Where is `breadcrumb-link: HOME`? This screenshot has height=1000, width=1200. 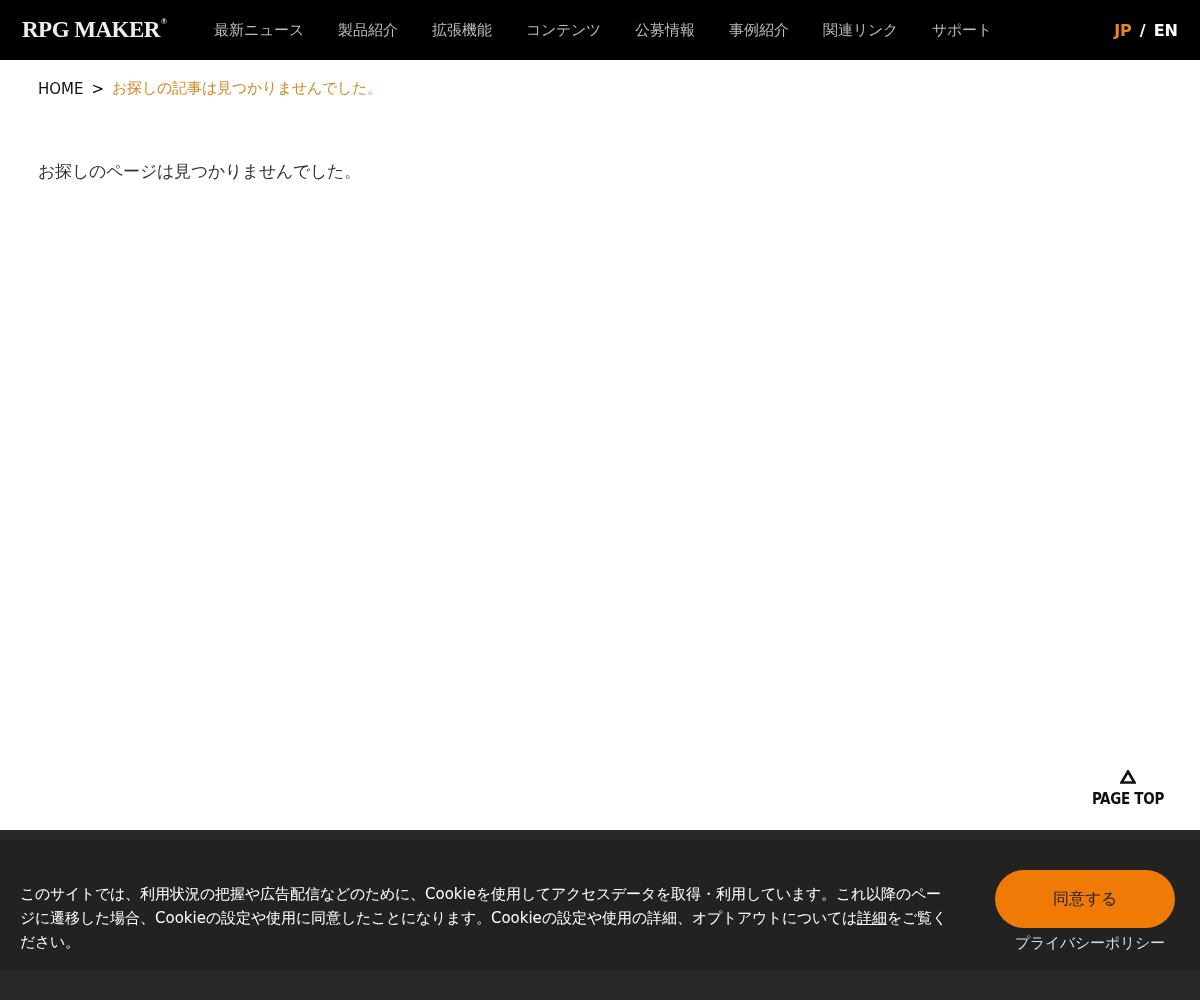
breadcrumb-link: HOME is located at coordinates (61, 88).